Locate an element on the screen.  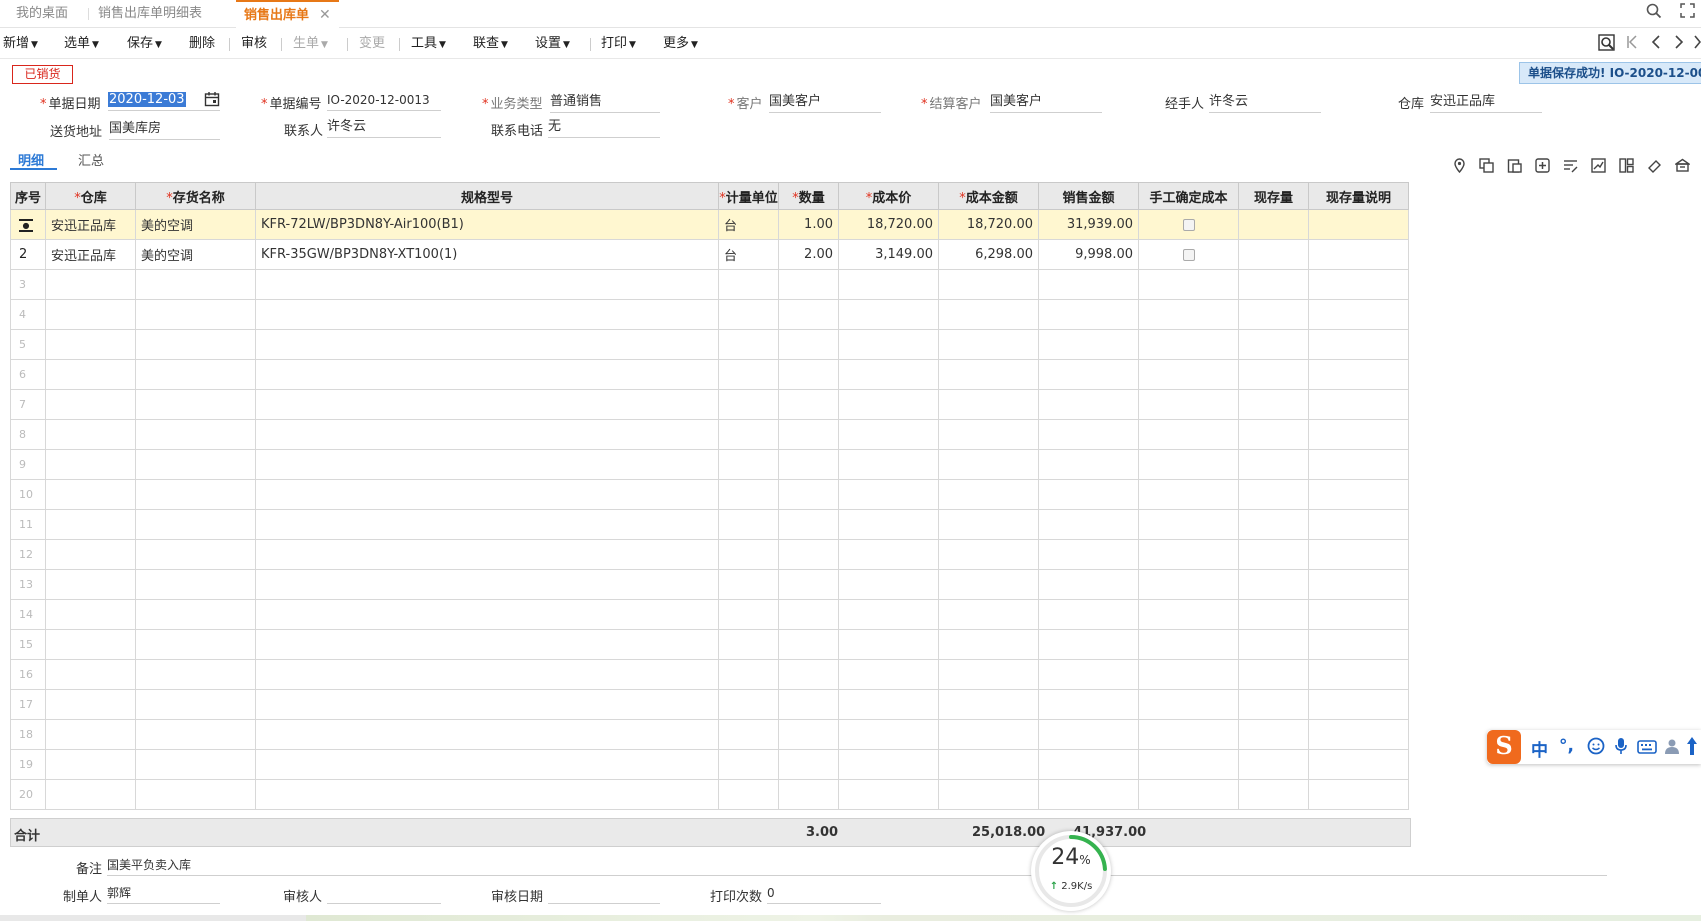
close-icon: ✕ is located at coordinates (325, 15).